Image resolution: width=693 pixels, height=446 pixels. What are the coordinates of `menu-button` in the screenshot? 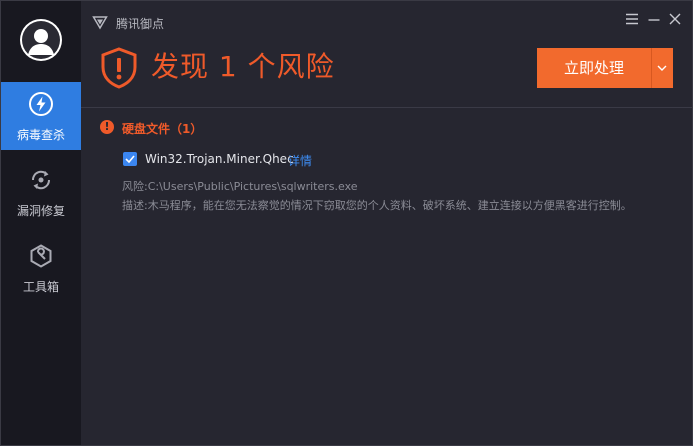 It's located at (632, 19).